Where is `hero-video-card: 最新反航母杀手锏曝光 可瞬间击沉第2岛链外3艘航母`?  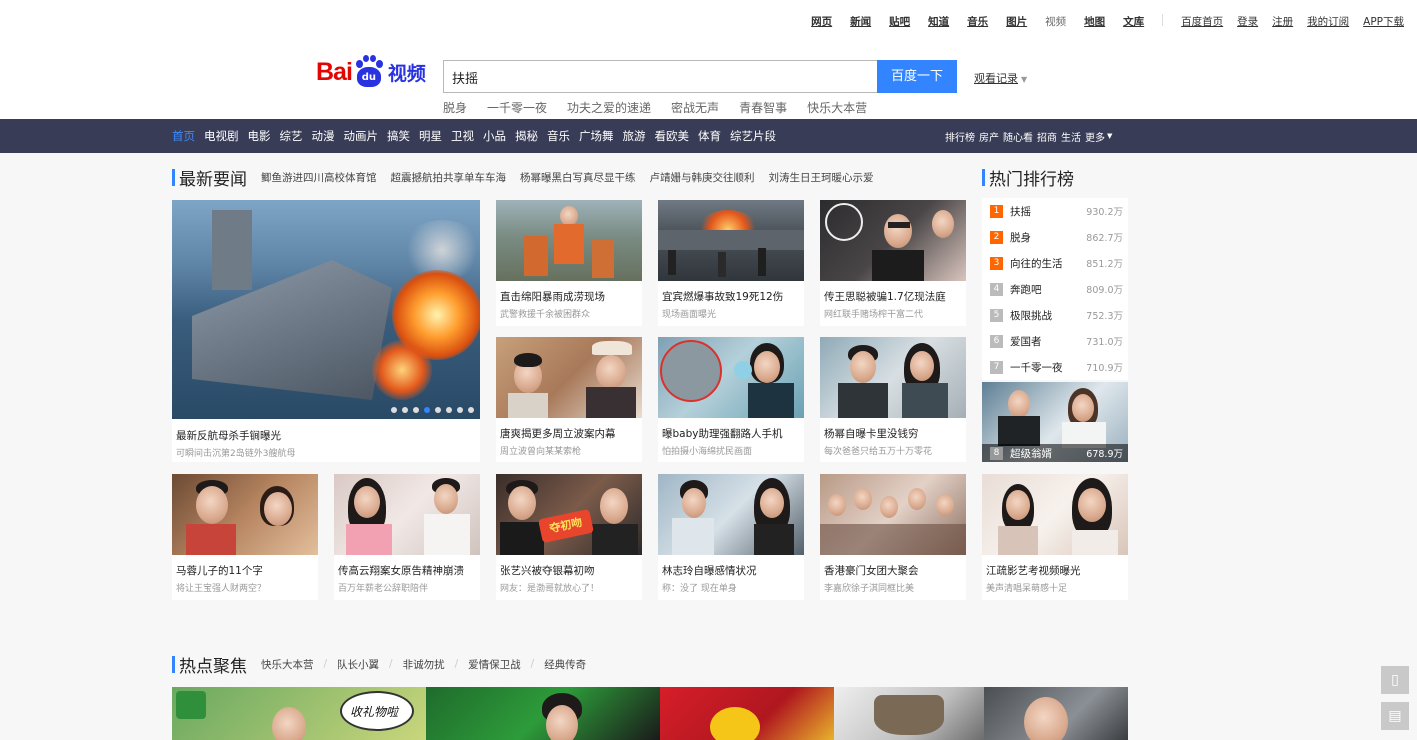
hero-video-card: 最新反航母杀手锏曝光 可瞬间击沉第2岛链外3艘航母 is located at coordinates (326, 331).